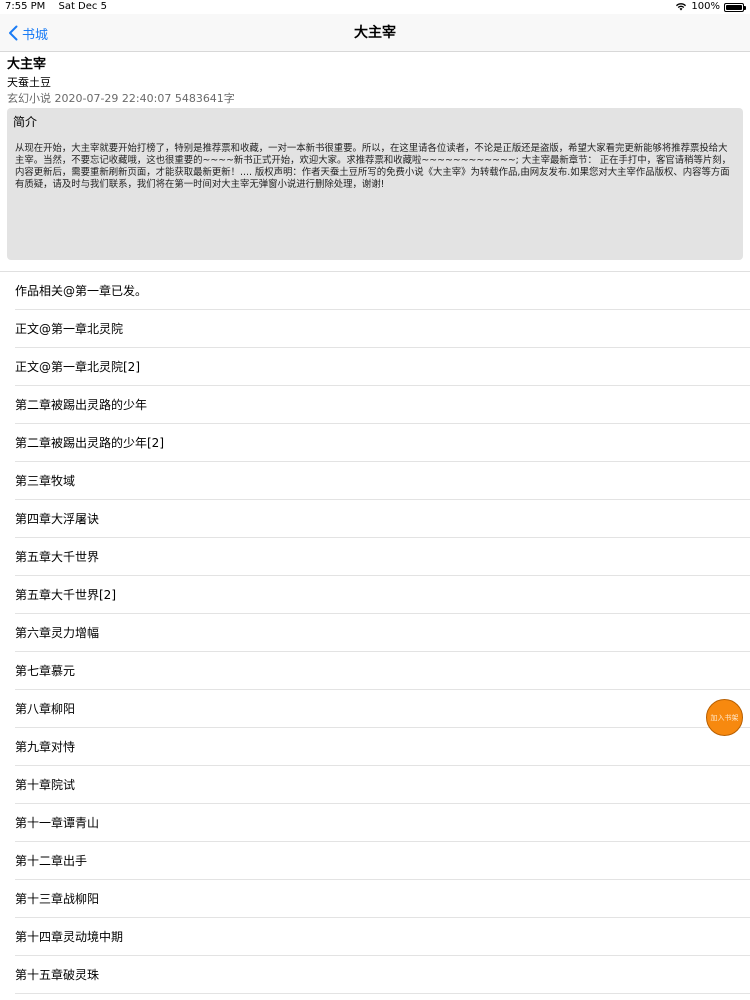 This screenshot has height=1000, width=750. Describe the element at coordinates (382, 899) in the screenshot. I see `chapter-list-item: 第十三章战柳阳` at that location.